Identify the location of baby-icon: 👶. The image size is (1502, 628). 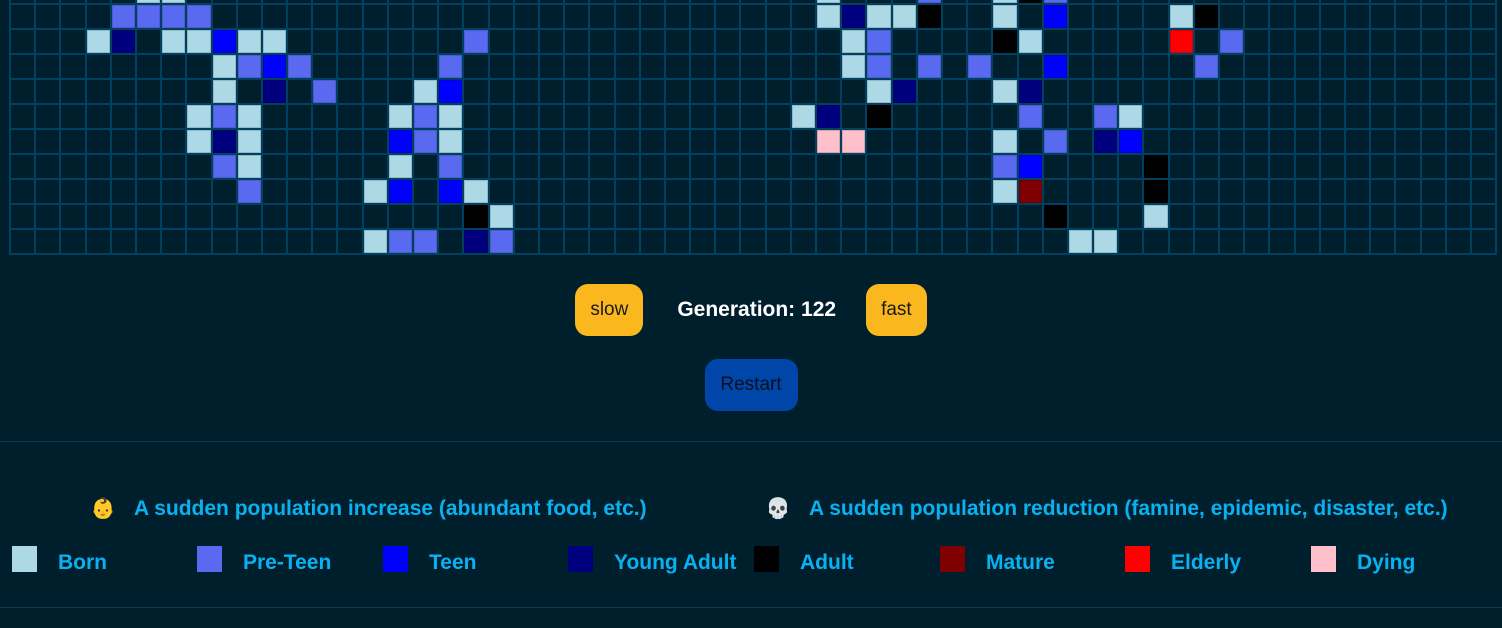
(103, 508).